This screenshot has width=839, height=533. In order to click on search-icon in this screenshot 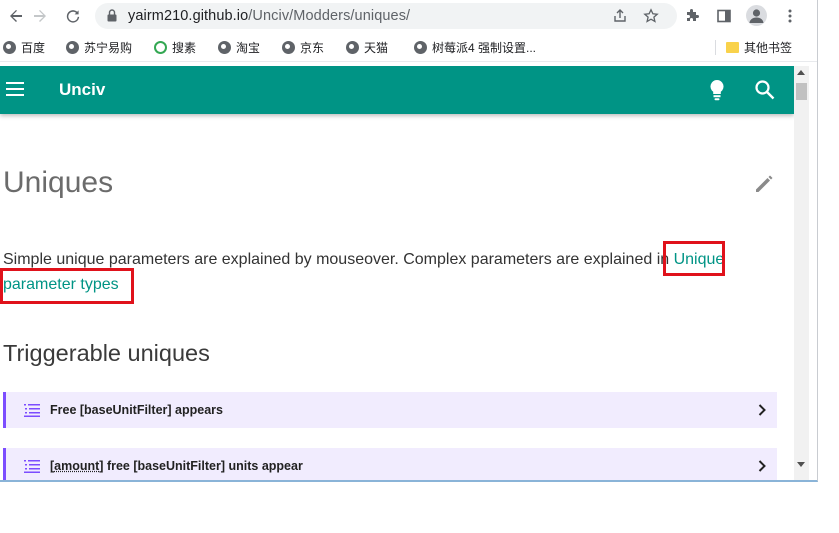, I will do `click(765, 90)`.